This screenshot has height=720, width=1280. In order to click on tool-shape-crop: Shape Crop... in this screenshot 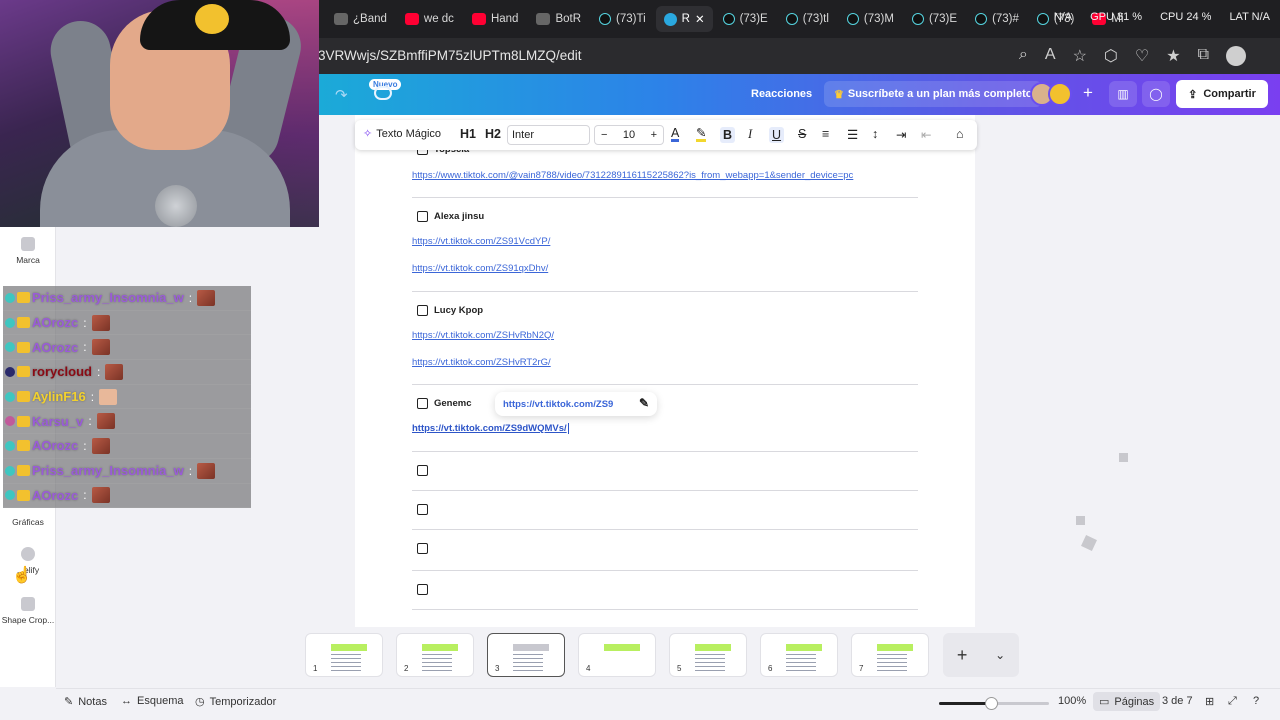, I will do `click(28, 611)`.